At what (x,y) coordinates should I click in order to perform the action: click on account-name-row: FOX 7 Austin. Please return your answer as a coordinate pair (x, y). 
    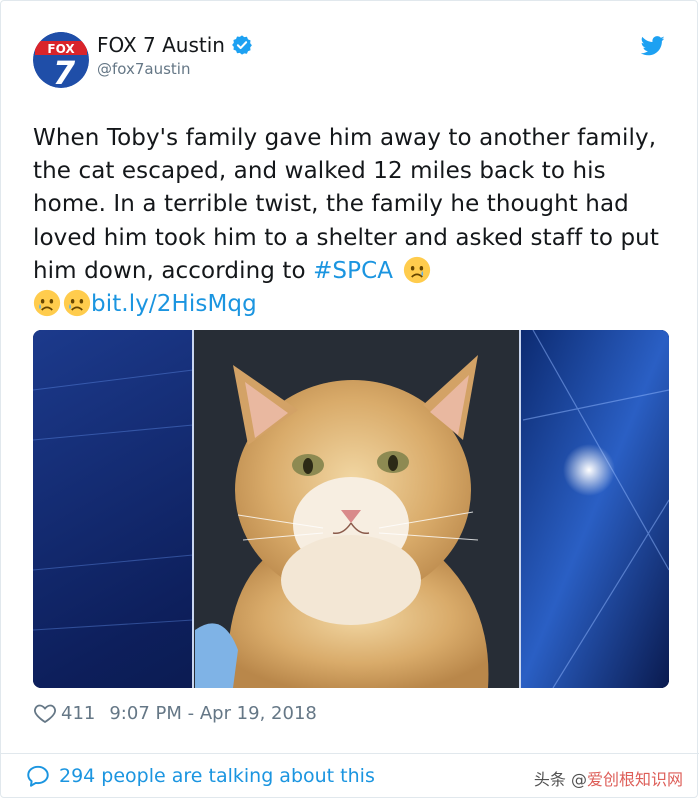
    Looking at the image, I should click on (175, 45).